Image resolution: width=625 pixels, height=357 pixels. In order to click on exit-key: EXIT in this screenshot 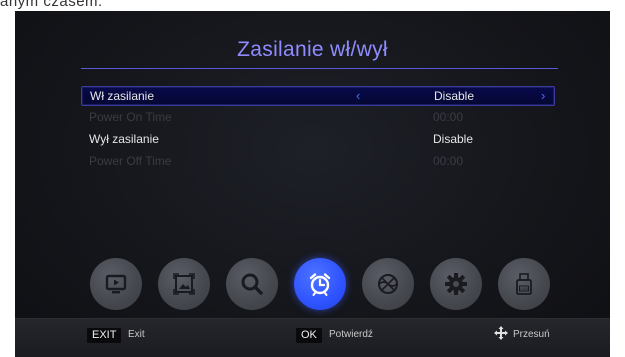, I will do `click(104, 335)`.